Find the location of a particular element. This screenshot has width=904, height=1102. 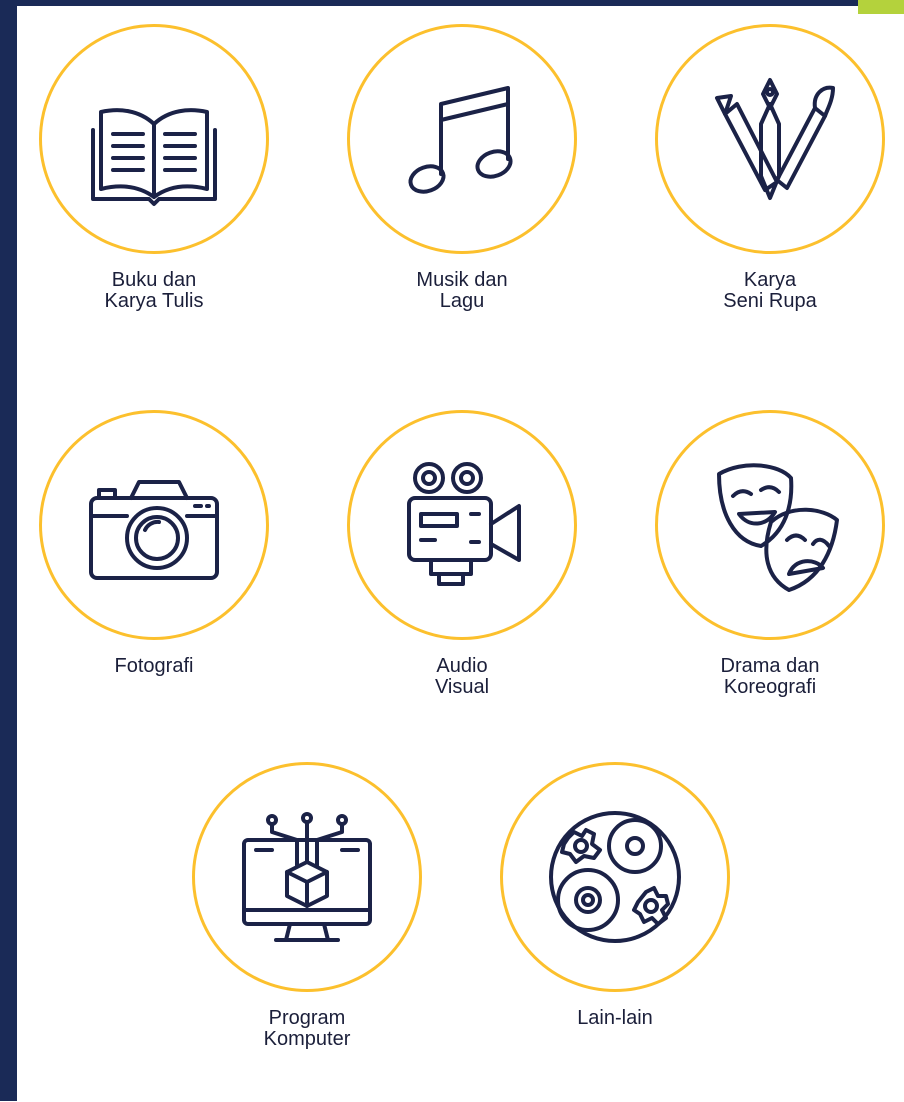

category-drama-choreography: Drama dan Koreografi is located at coordinates (770, 580).